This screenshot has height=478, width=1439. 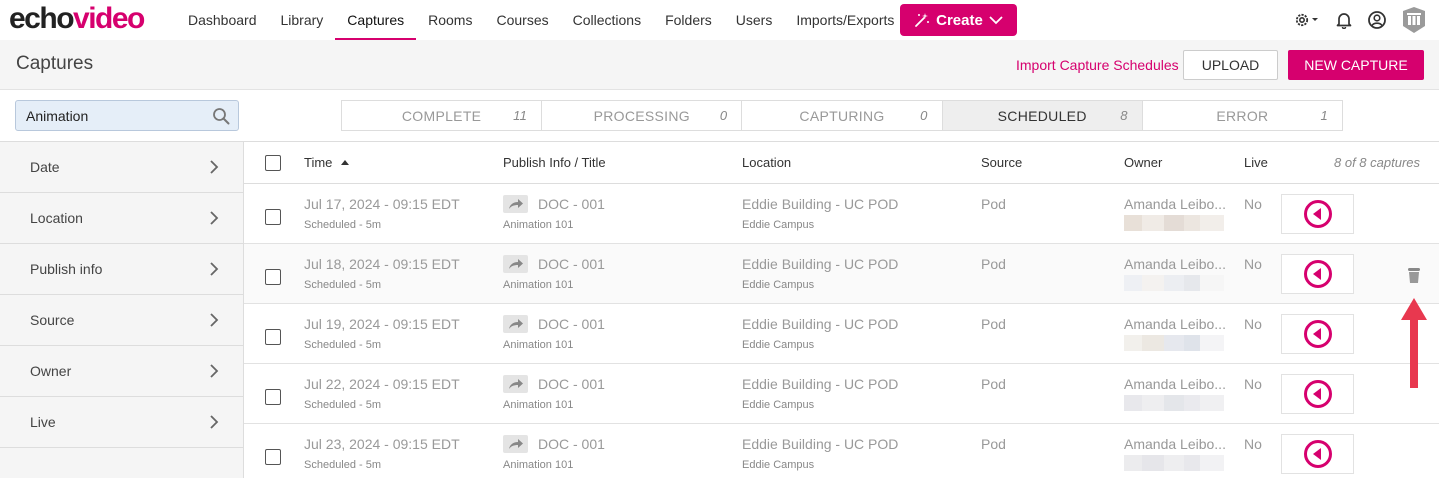 I want to click on filter-publish-info: Publish info, so click(x=121, y=269).